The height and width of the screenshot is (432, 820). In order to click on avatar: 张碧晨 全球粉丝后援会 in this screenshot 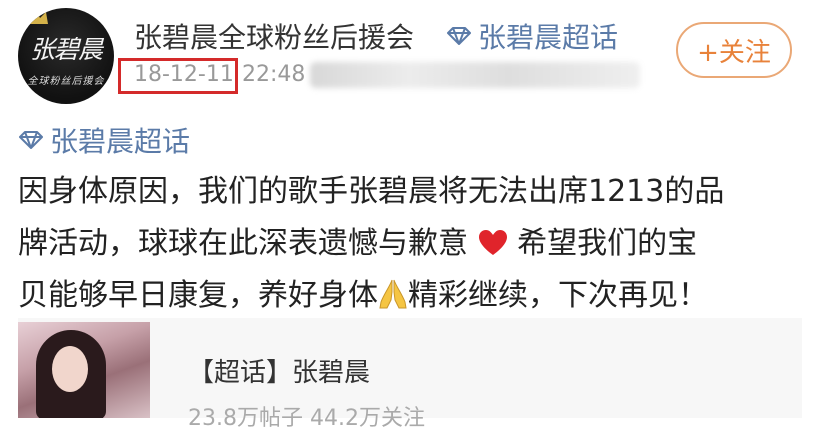, I will do `click(66, 56)`.